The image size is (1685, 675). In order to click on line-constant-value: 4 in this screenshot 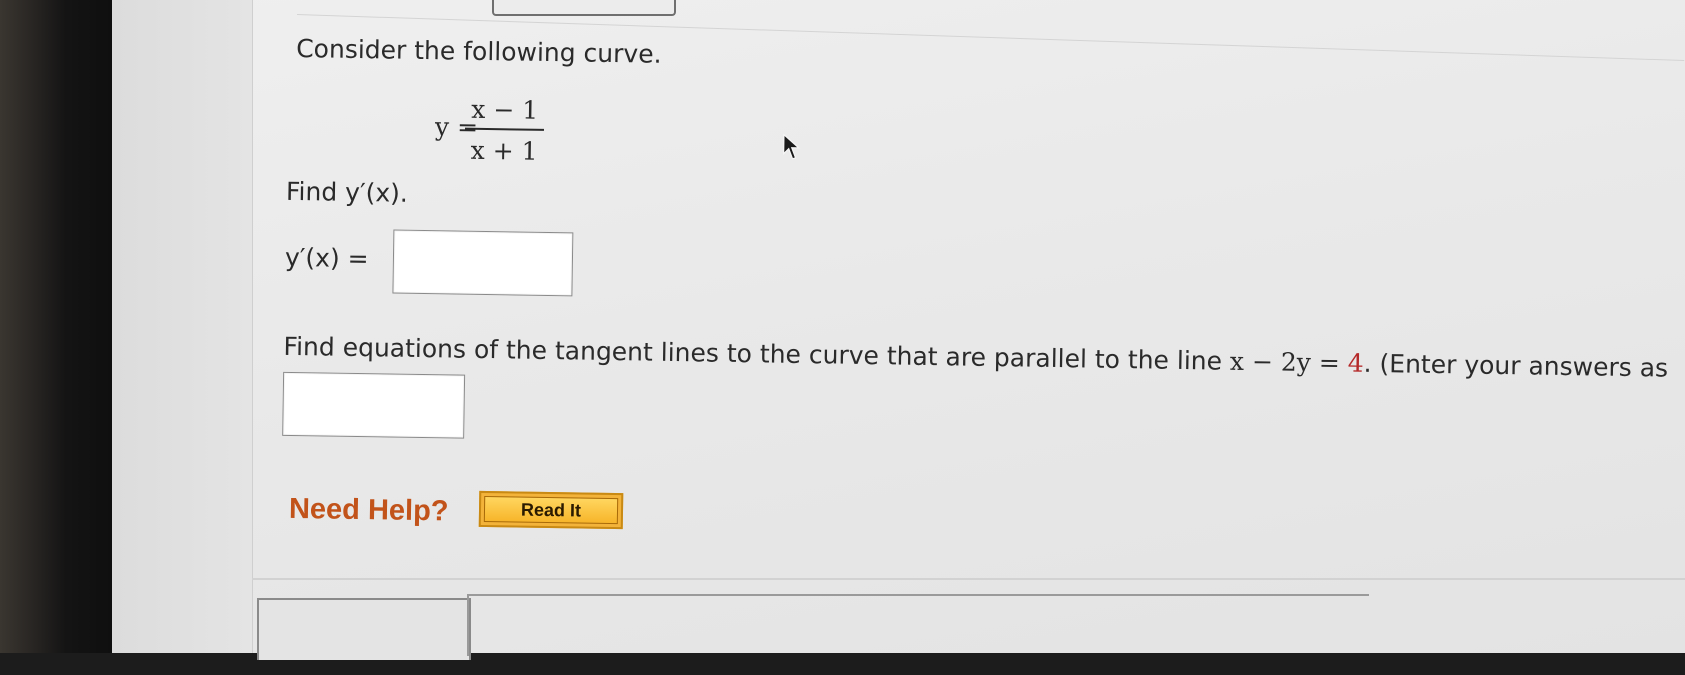, I will do `click(1355, 363)`.